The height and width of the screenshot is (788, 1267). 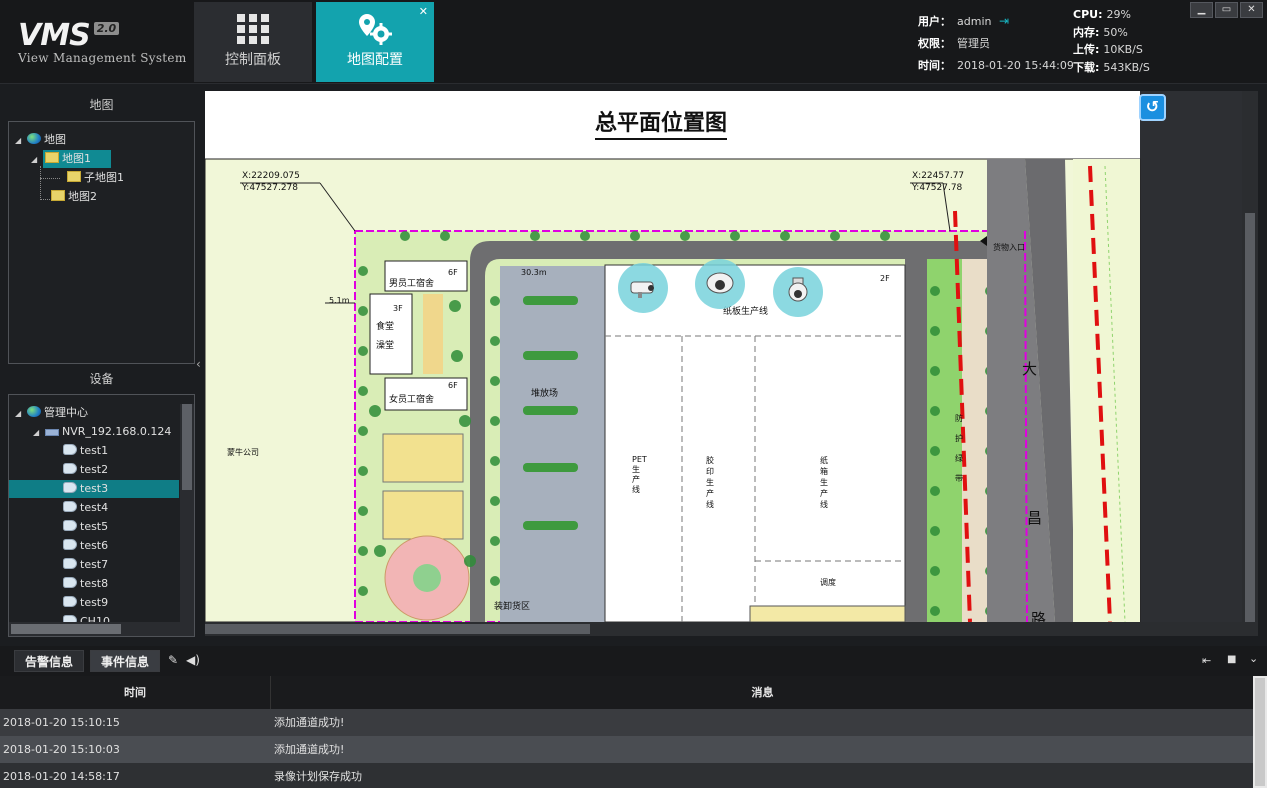 I want to click on map-horizontal-scrollbar, so click(x=731, y=629).